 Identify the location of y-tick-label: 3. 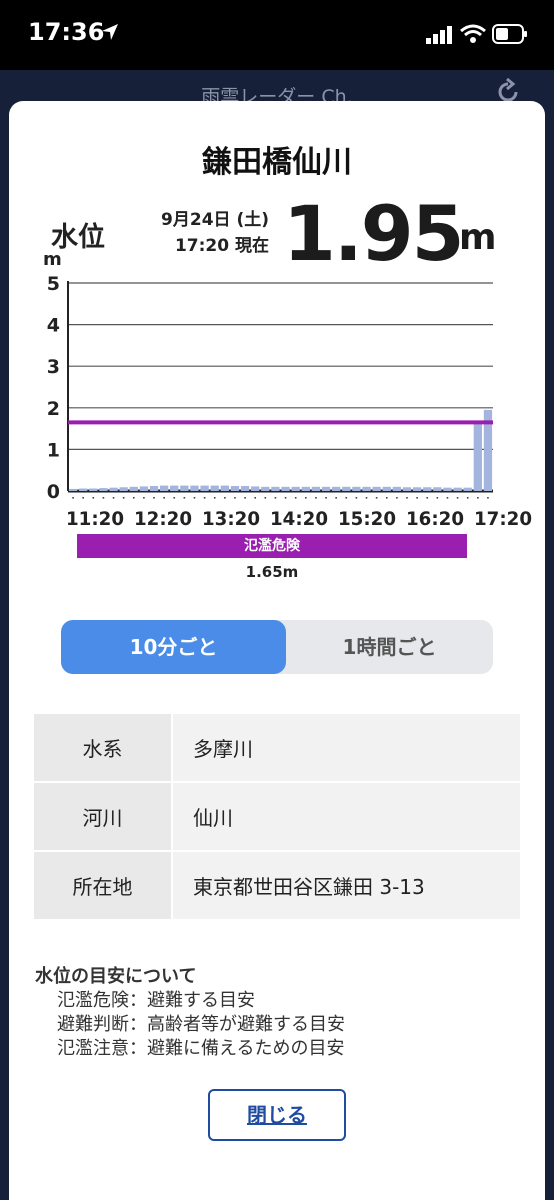
(53, 367).